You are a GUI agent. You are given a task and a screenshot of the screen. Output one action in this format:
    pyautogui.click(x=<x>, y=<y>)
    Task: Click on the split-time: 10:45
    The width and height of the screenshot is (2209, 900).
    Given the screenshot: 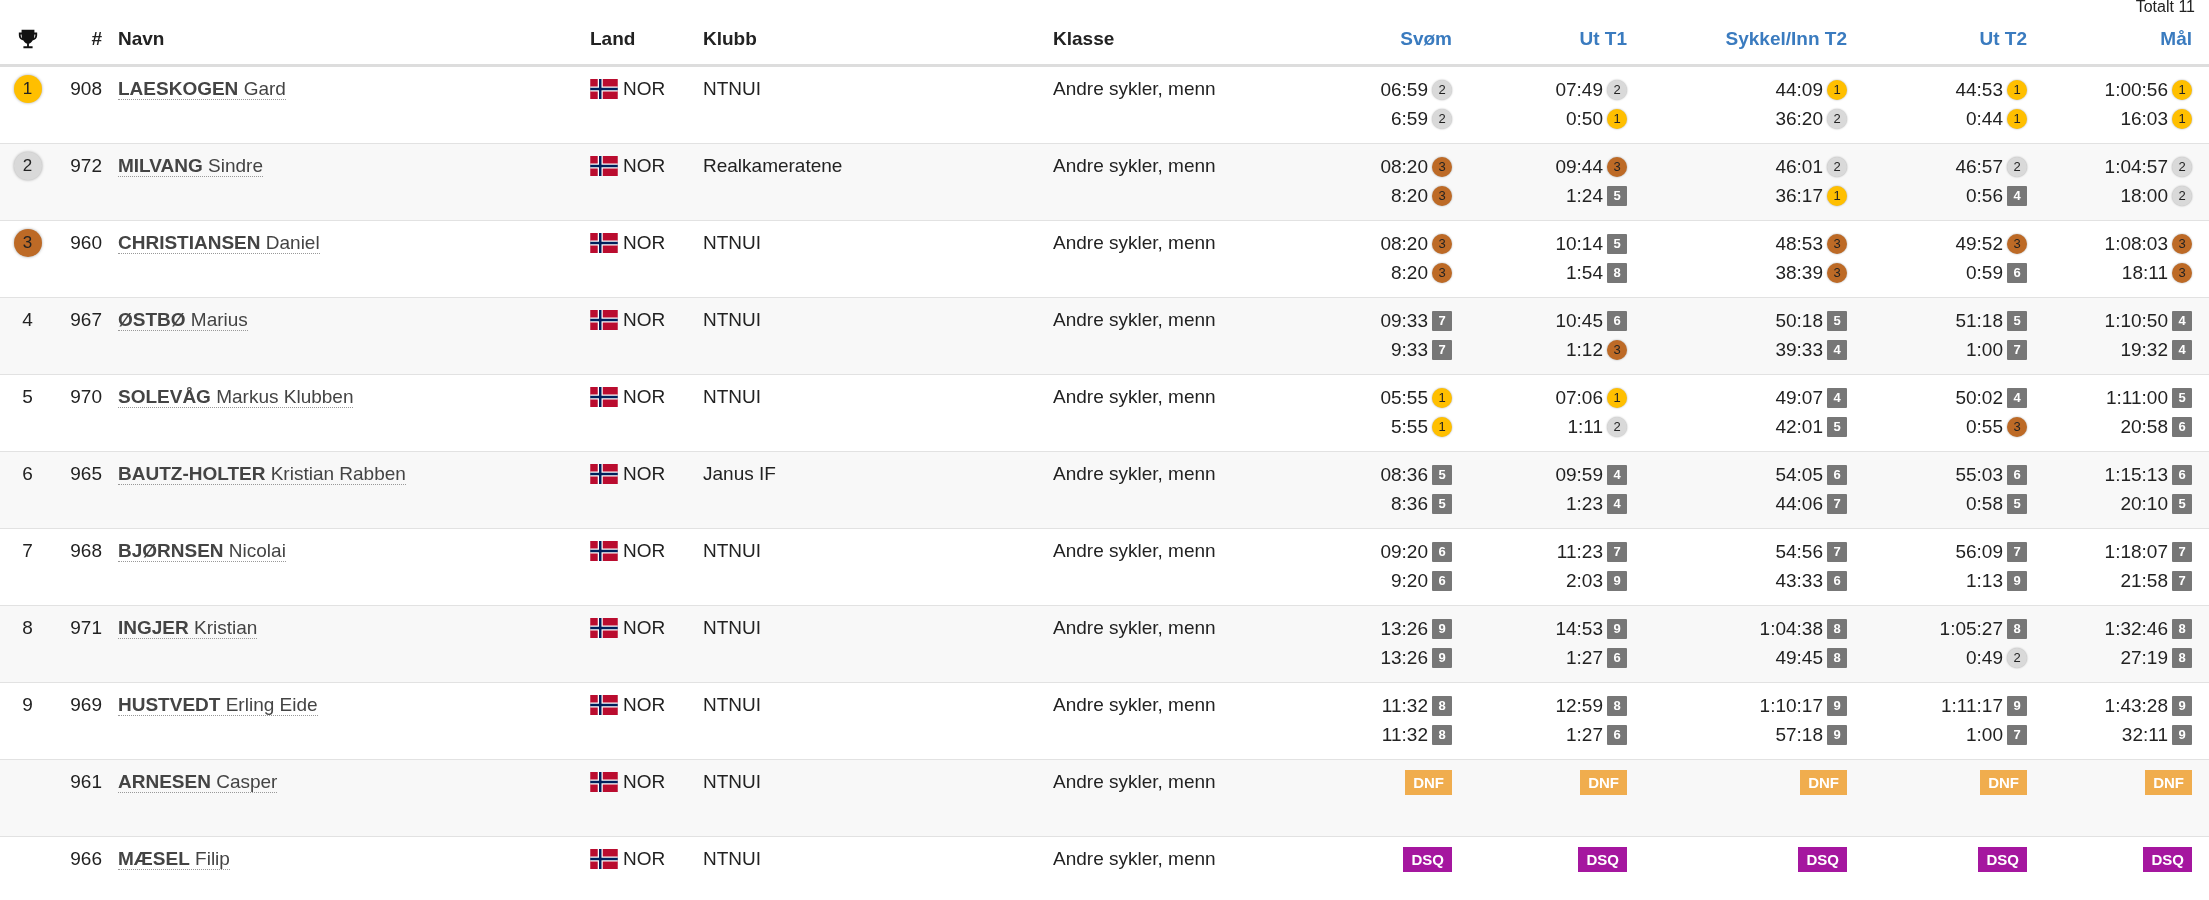 What is the action you would take?
    pyautogui.click(x=1579, y=320)
    